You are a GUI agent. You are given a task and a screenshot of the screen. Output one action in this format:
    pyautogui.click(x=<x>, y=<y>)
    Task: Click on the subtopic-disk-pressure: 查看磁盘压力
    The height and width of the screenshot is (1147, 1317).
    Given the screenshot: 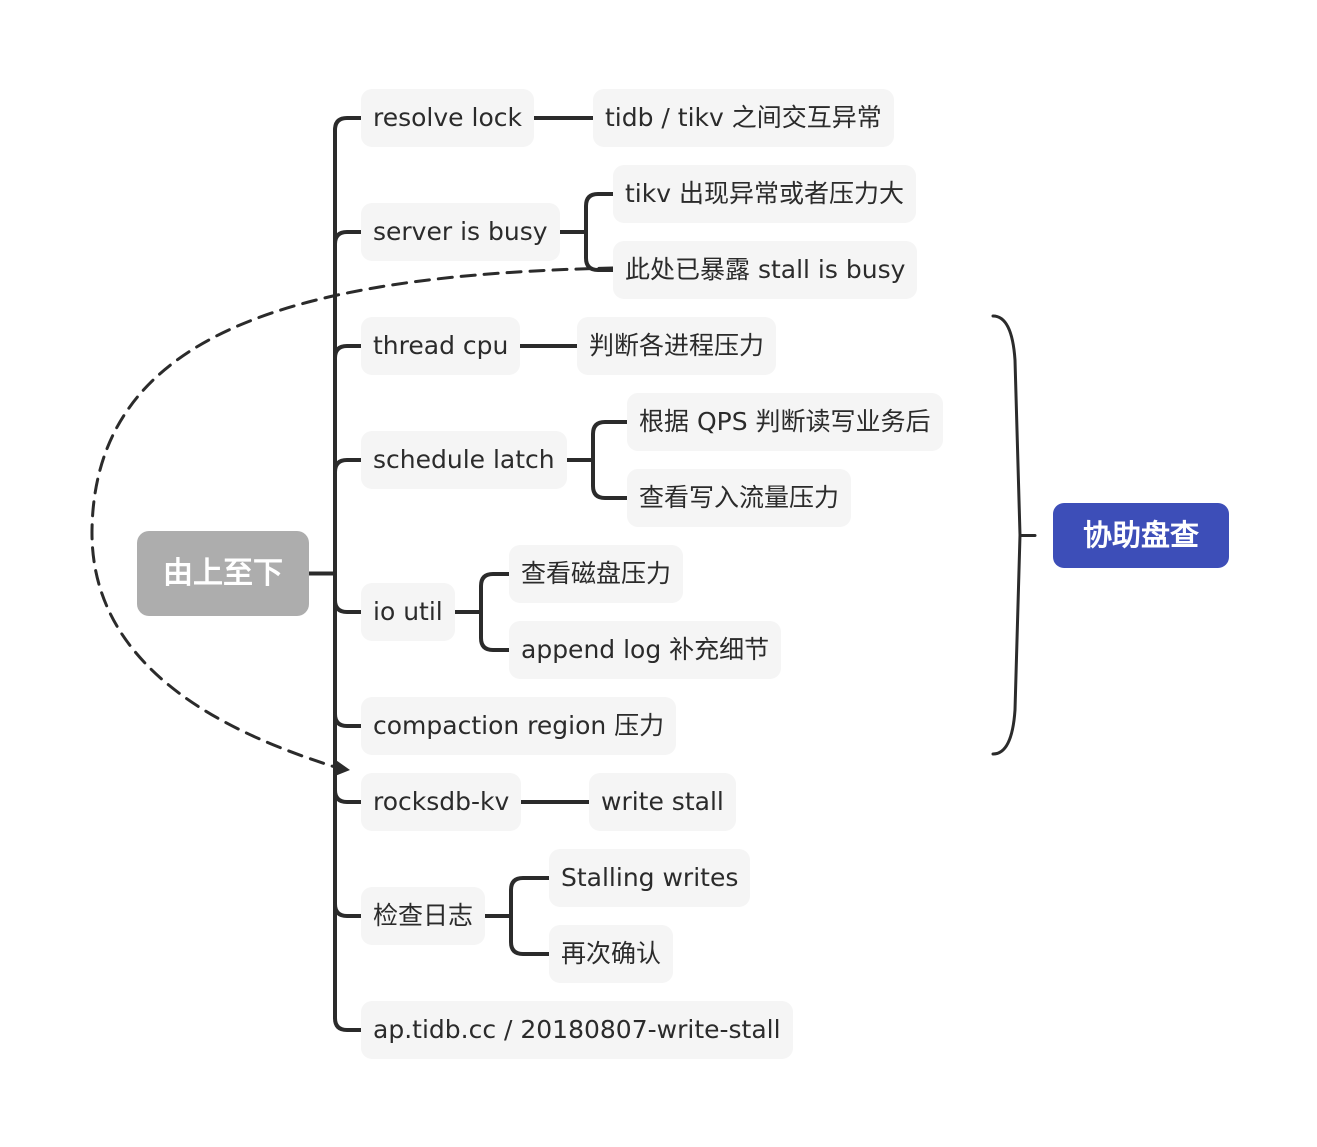 What is the action you would take?
    pyautogui.click(x=596, y=574)
    